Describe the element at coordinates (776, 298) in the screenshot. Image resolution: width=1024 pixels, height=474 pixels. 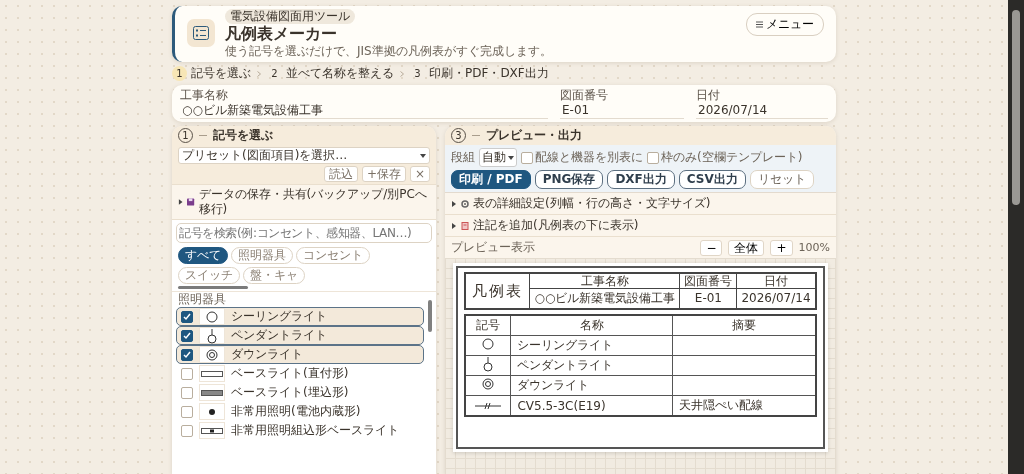
I see `header-value: 2026/07/14` at that location.